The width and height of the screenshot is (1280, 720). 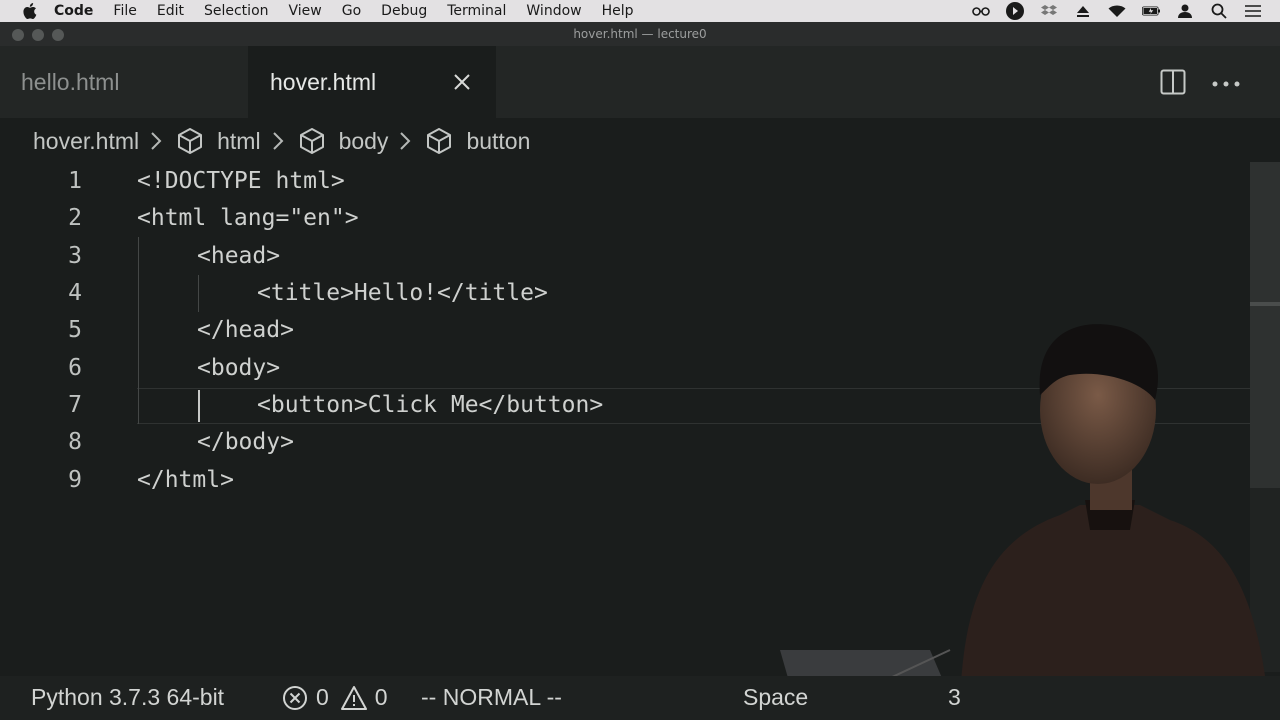 I want to click on code-line: 7 <button>Click Me</button>, so click(x=625, y=404).